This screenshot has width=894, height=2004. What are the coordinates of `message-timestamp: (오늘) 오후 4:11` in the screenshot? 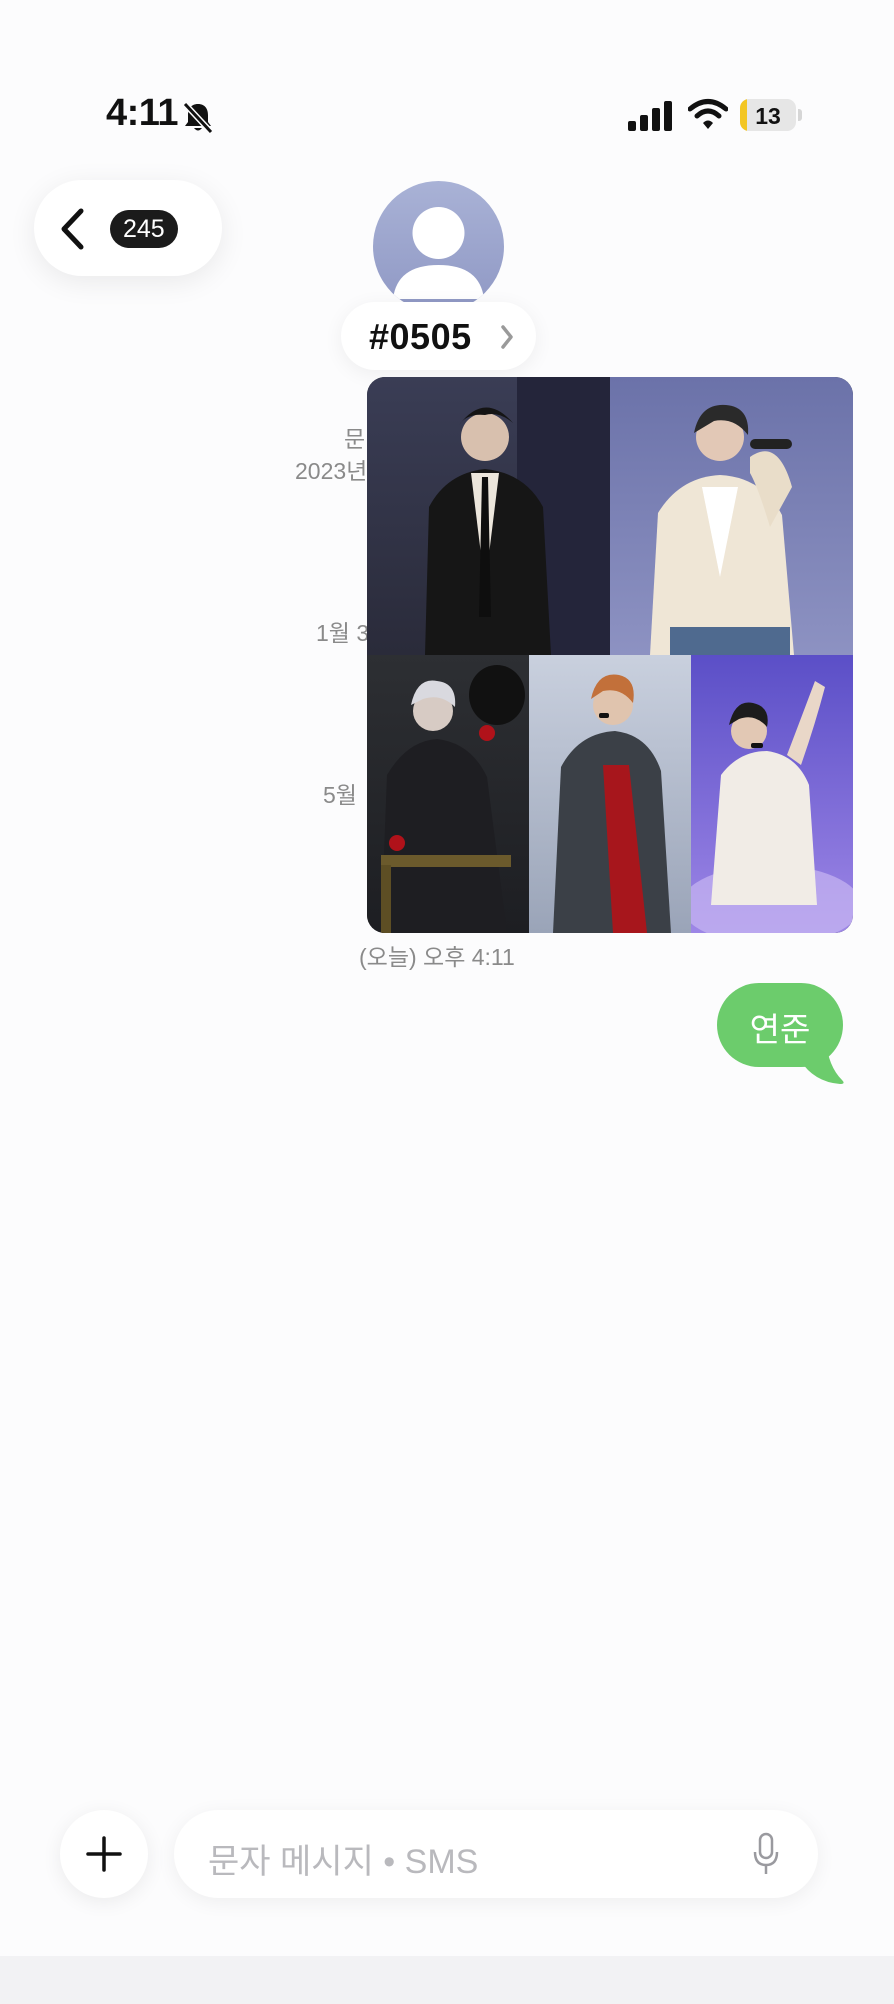 It's located at (437, 957).